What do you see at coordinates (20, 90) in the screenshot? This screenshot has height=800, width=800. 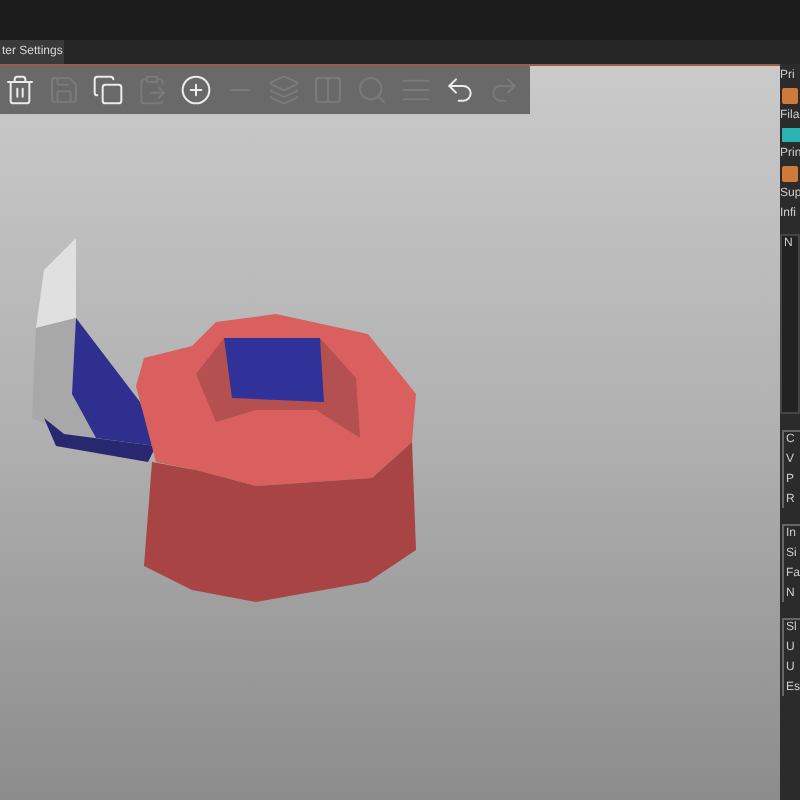 I see `trash-icon` at bounding box center [20, 90].